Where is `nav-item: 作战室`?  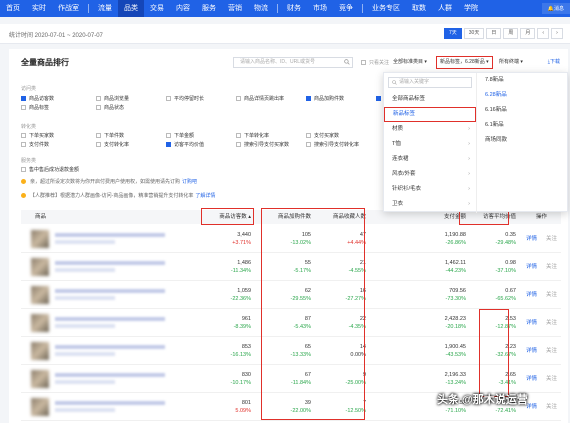
nav-item: 作战室 is located at coordinates (68, 8).